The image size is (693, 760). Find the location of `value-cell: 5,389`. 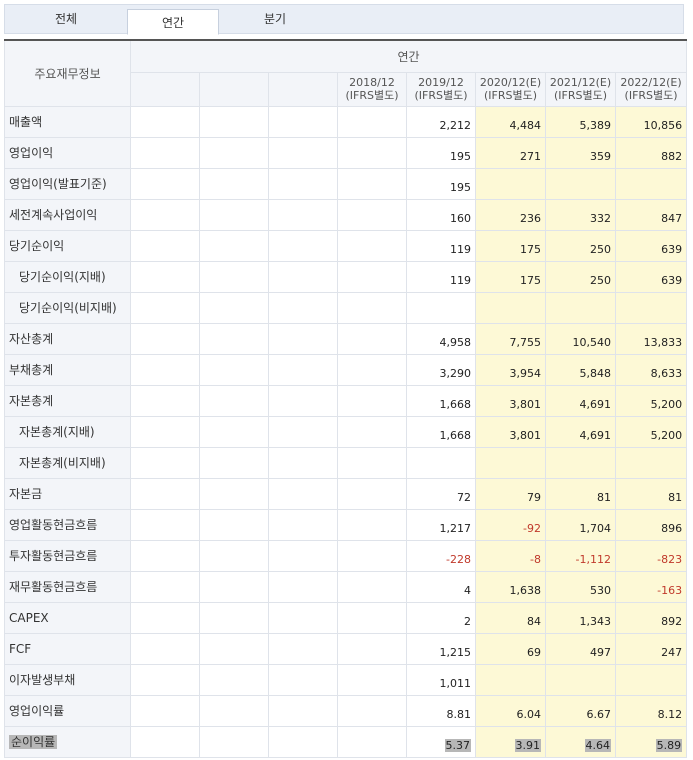

value-cell: 5,389 is located at coordinates (580, 121).